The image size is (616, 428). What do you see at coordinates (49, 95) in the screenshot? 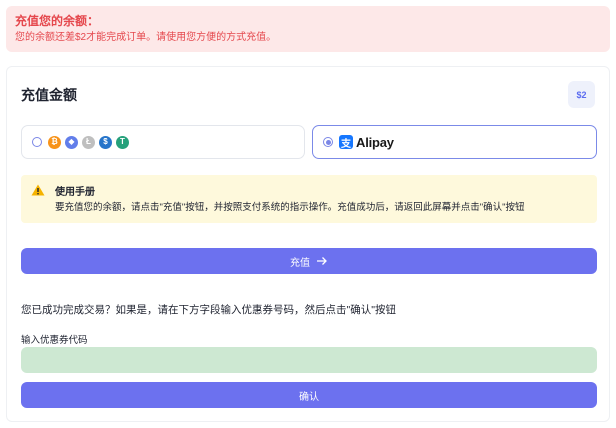
I see `card-title: 充值金额` at bounding box center [49, 95].